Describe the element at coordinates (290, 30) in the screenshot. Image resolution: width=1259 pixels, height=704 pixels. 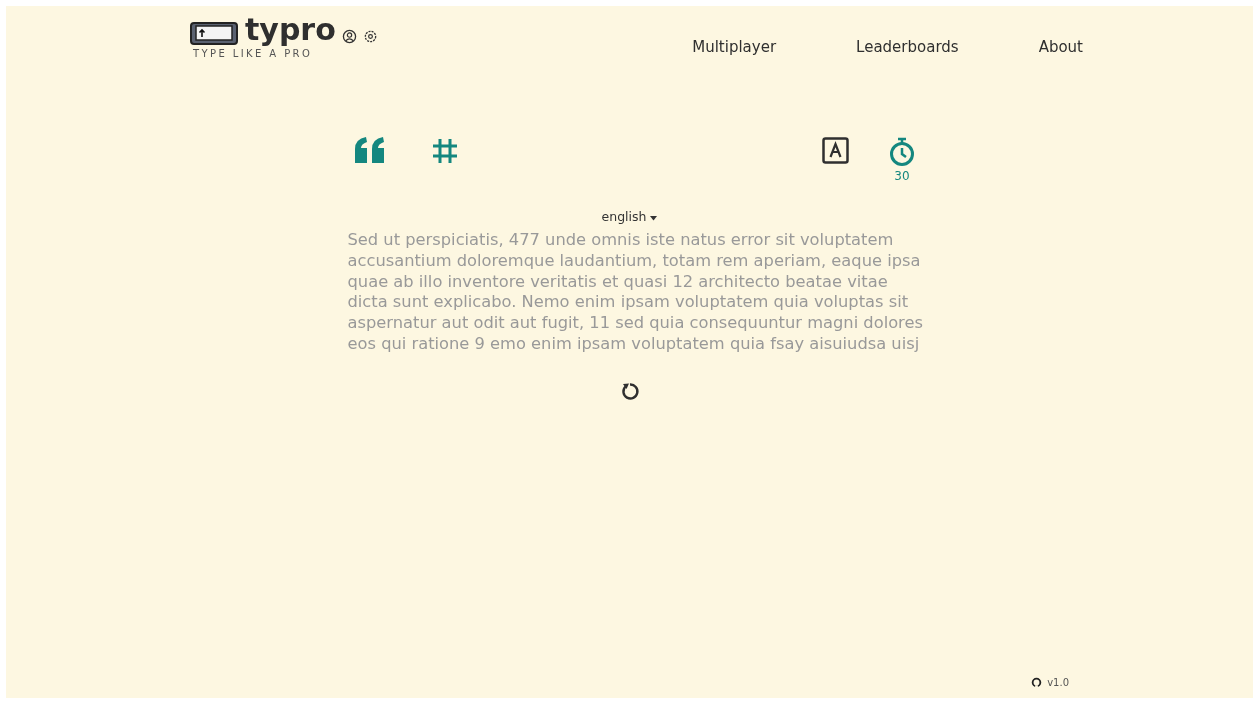
I see `logo-name: typro` at that location.